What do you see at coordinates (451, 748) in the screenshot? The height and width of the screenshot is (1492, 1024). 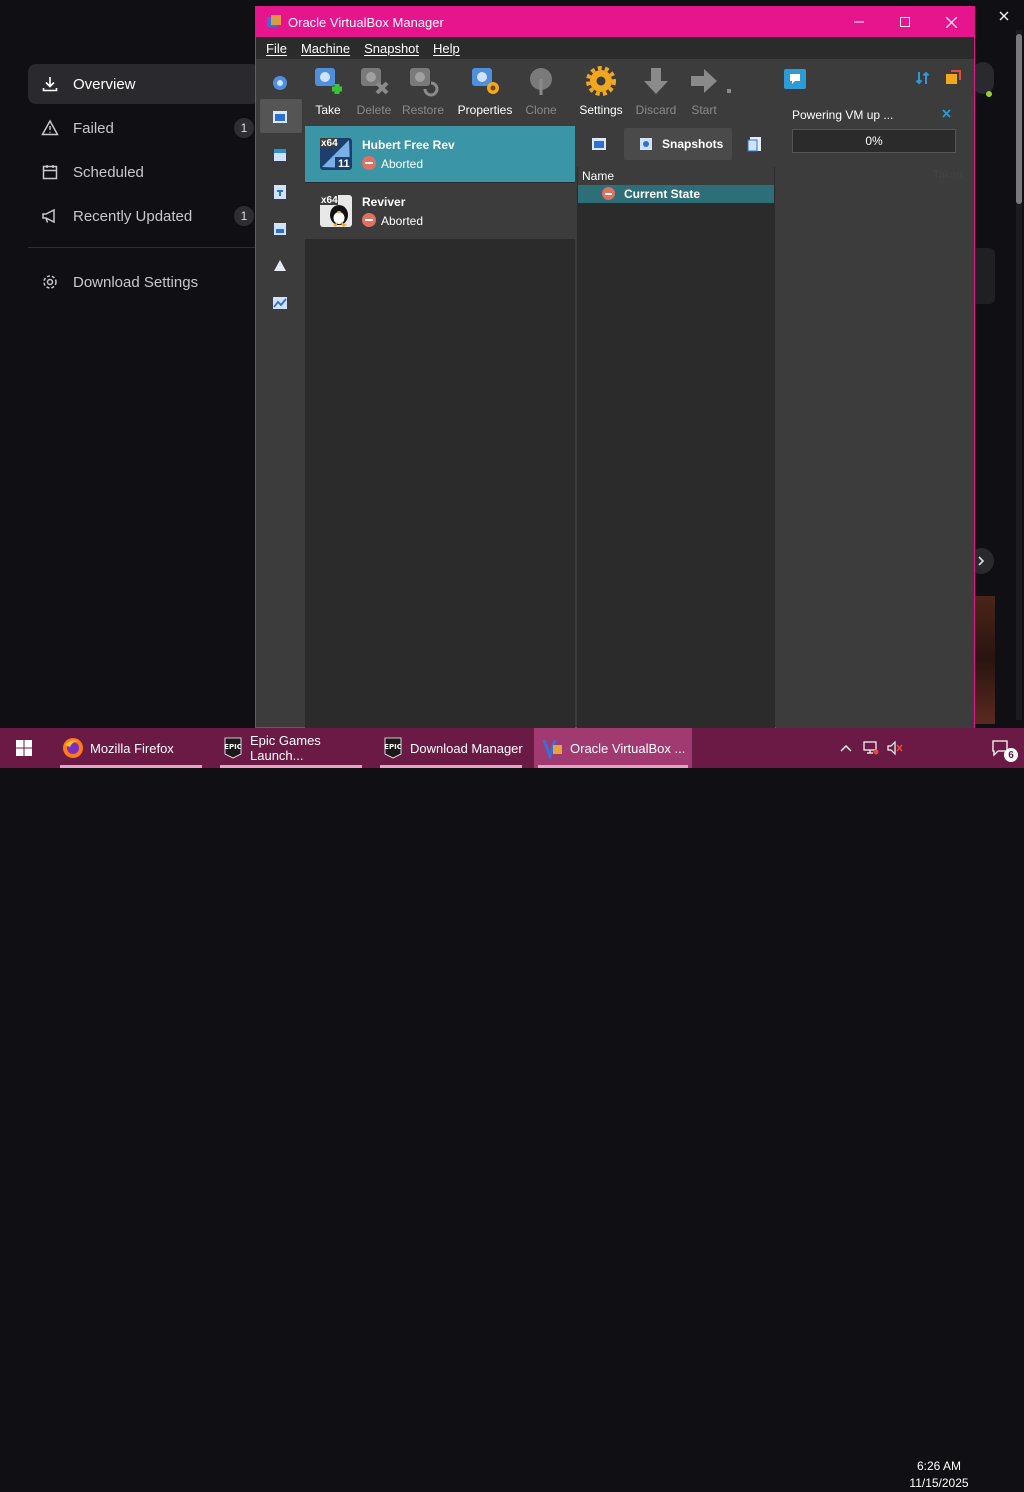 I see `taskbar-item-download-manager: EPIC Download Manager` at bounding box center [451, 748].